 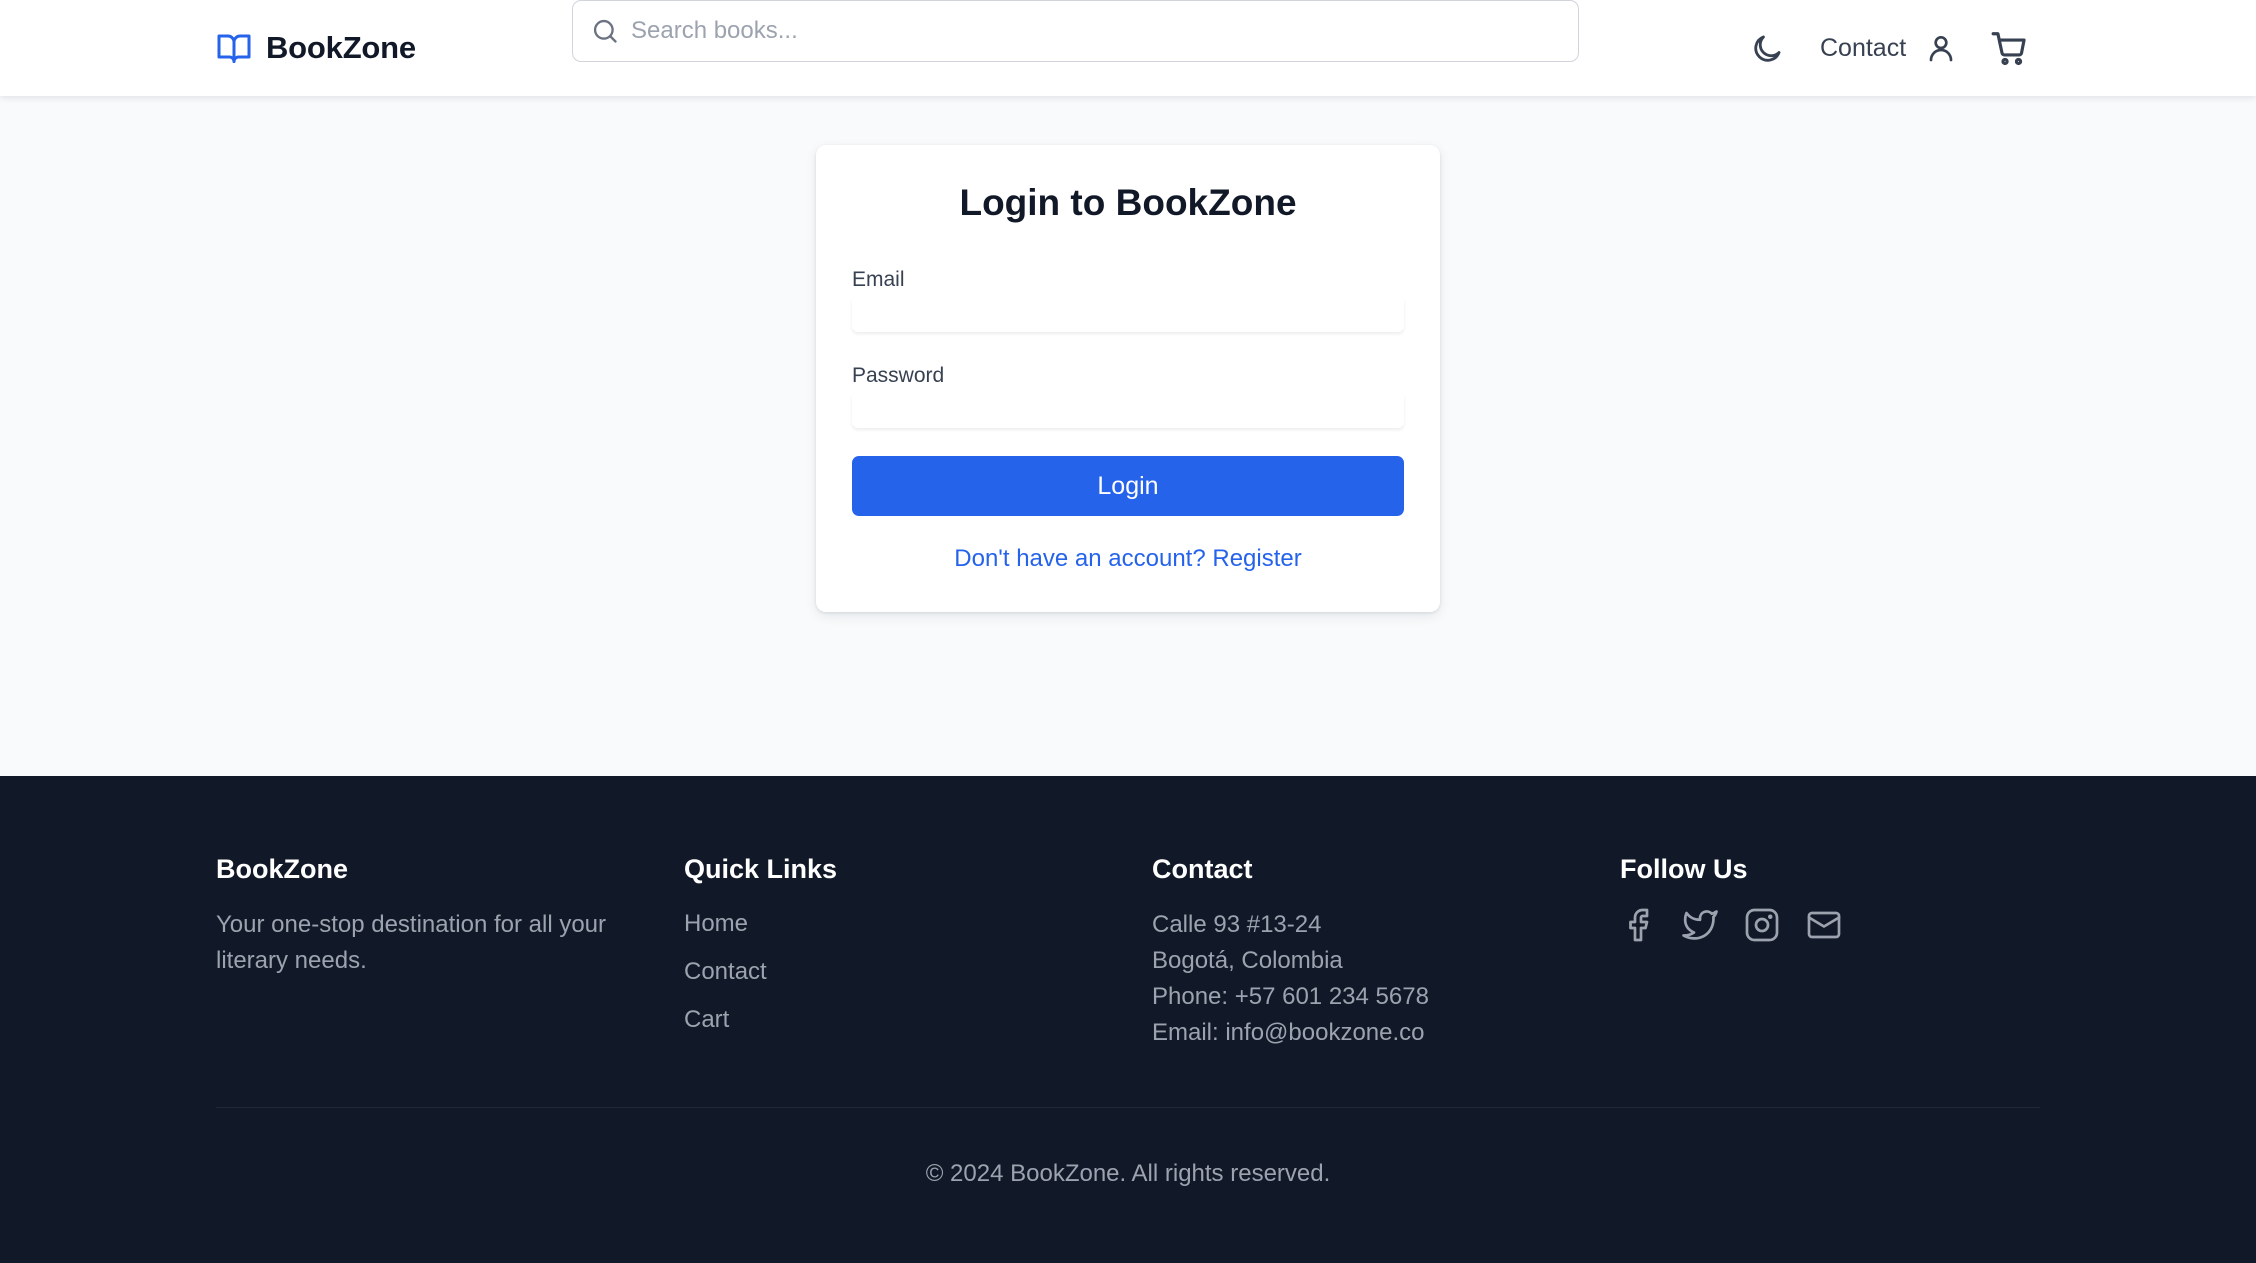 I want to click on mail-icon, so click(x=1824, y=925).